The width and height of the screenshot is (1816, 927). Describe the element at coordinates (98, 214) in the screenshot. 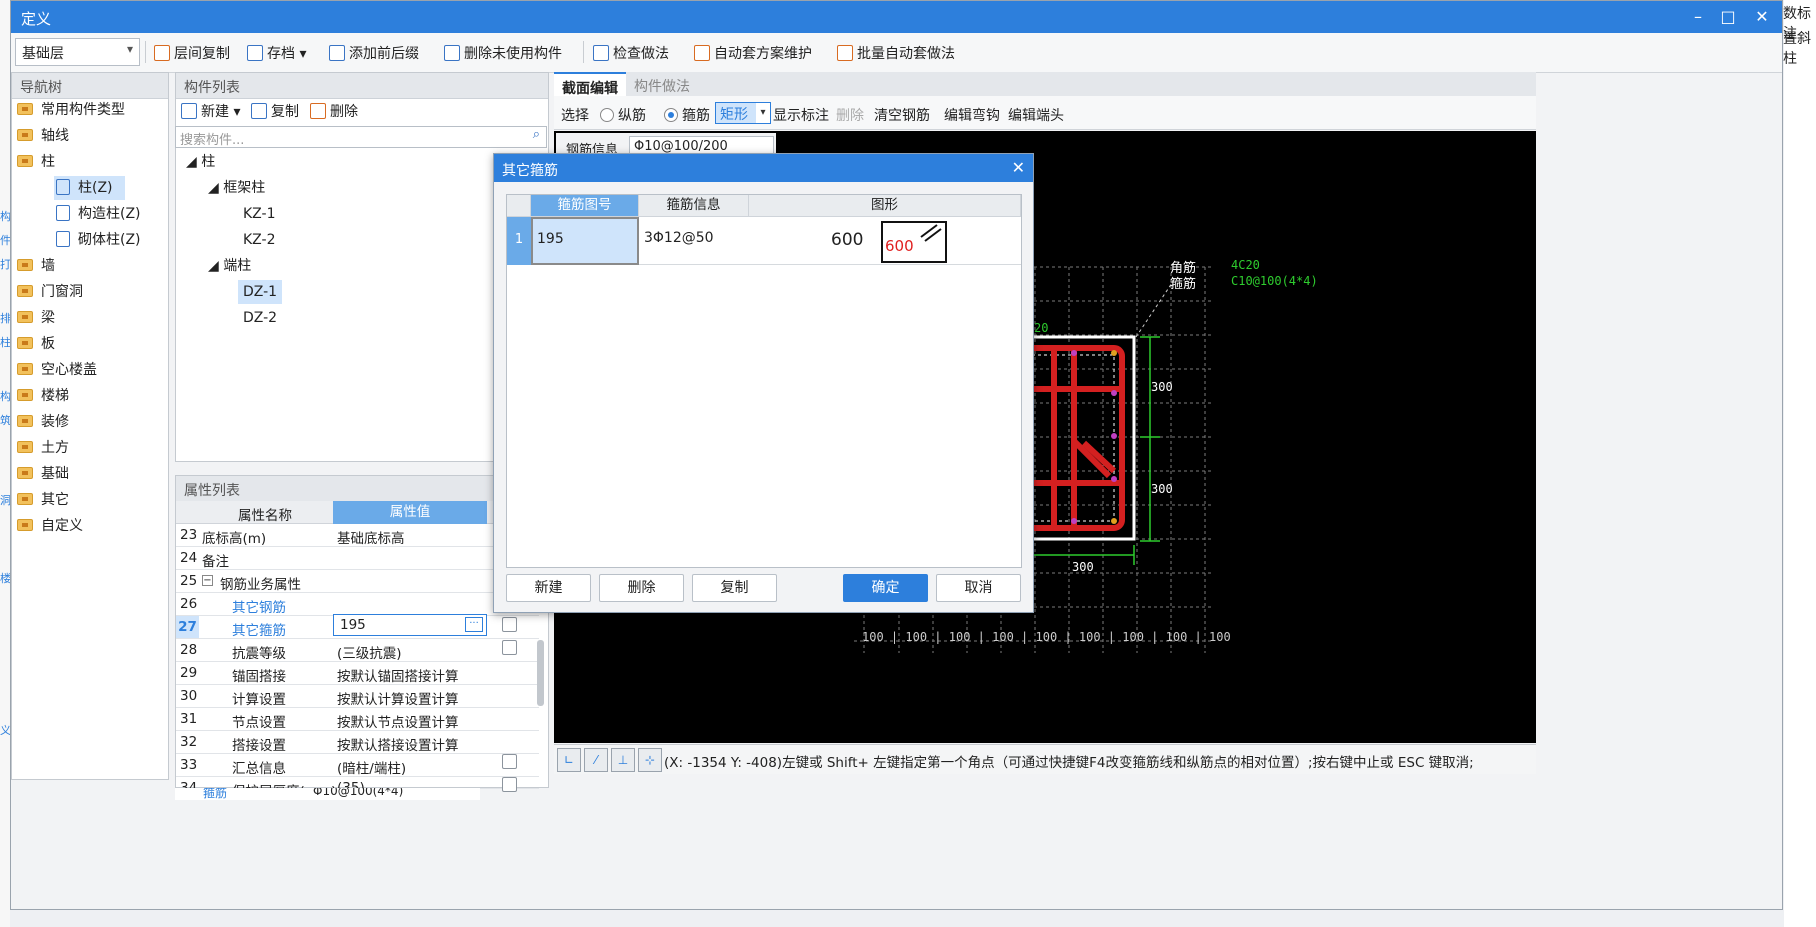

I see `nav-item-constructional-column: 构造柱(Z)` at that location.